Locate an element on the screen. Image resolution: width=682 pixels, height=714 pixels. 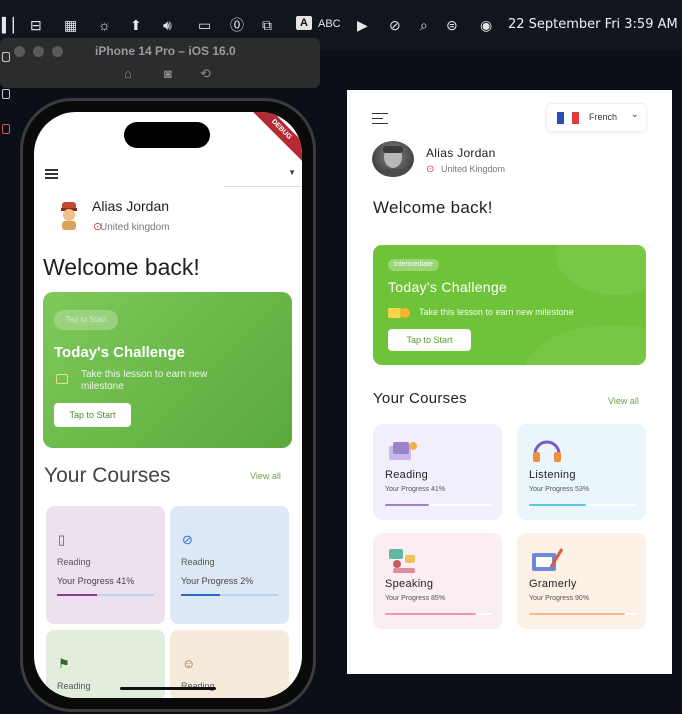
course-title: Speaking is located at coordinates (409, 584).